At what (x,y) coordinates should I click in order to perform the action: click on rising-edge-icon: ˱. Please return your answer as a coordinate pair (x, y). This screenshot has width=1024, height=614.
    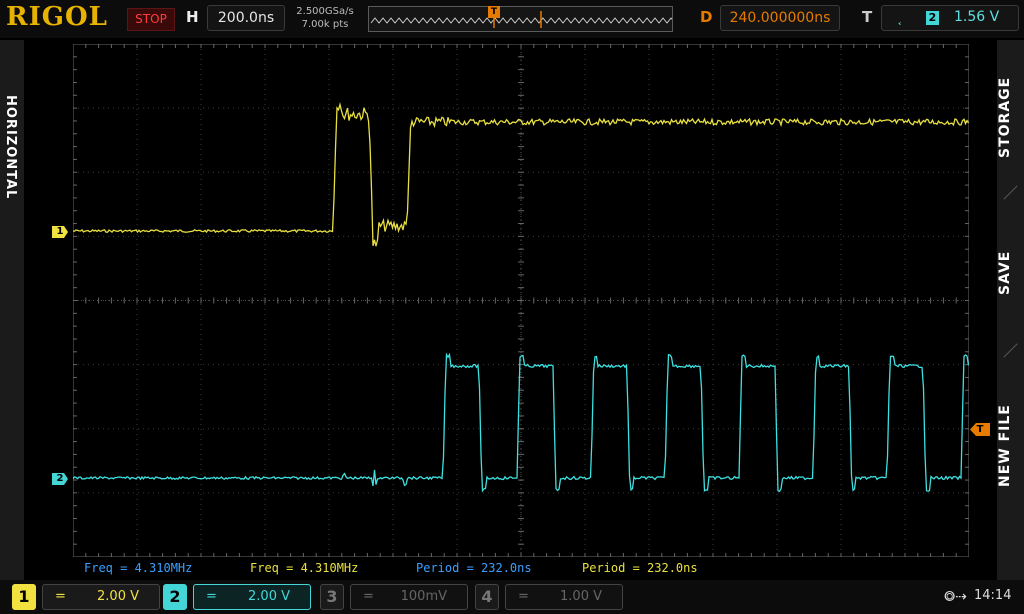
    Looking at the image, I should click on (900, 17).